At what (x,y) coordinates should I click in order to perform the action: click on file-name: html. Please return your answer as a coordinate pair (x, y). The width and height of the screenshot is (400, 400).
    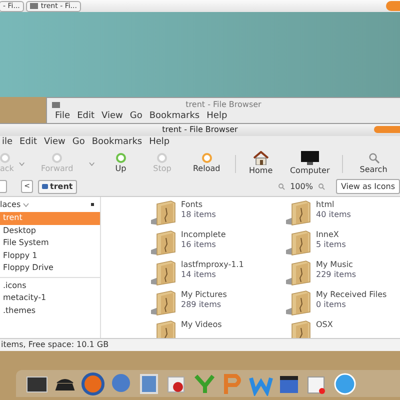
    Looking at the image, I should click on (333, 205).